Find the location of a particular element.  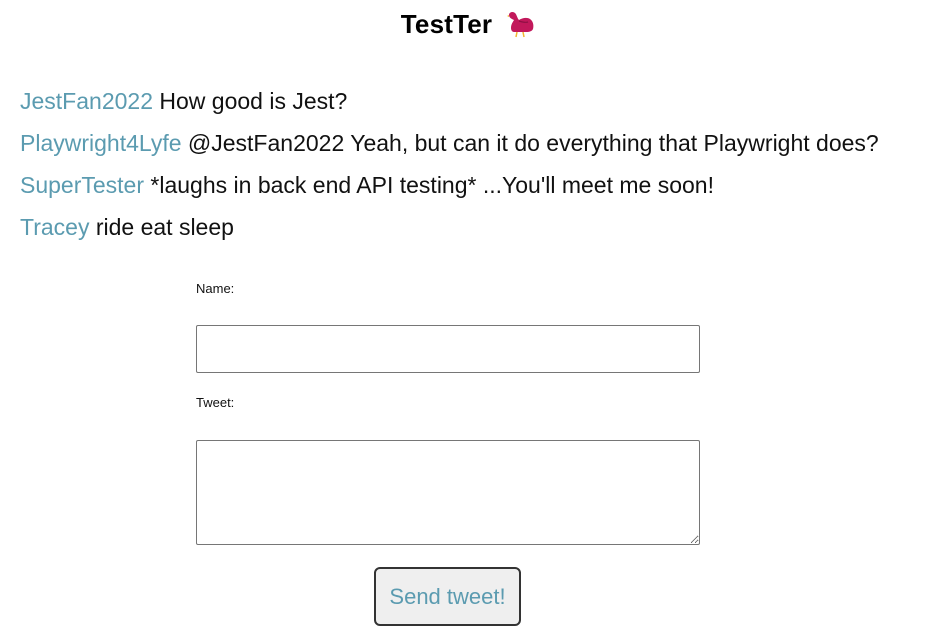

tweet-text: ride eat sleep is located at coordinates (164, 227).